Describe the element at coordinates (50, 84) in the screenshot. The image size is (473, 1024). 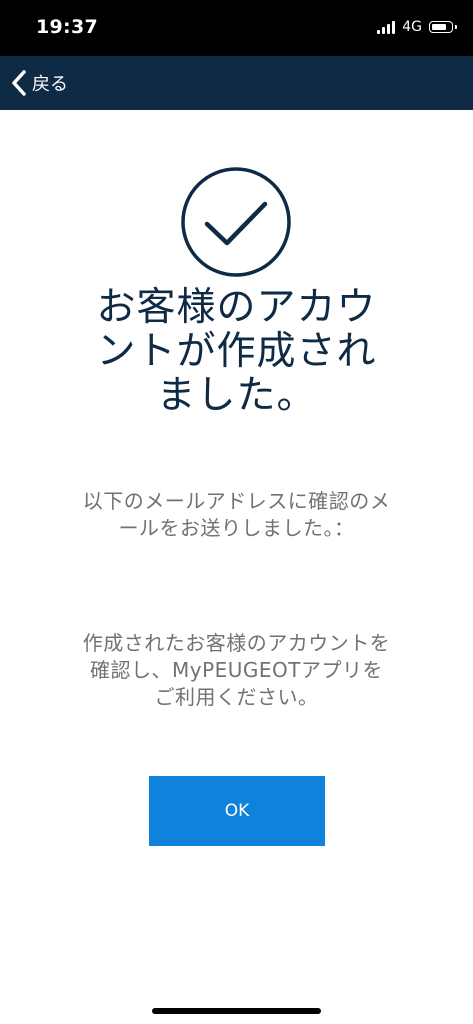
I see `back-label: 戻る` at that location.